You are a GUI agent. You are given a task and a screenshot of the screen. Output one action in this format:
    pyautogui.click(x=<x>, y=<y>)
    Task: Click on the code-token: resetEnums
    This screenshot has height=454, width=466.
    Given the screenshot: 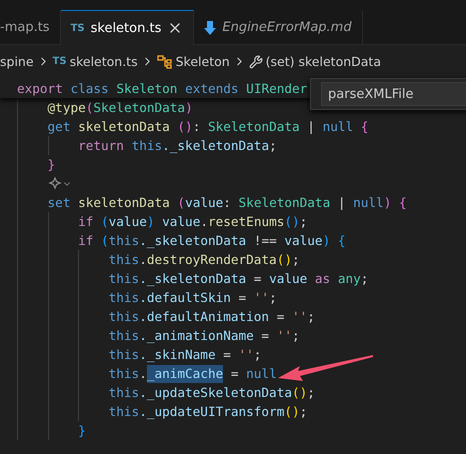 What is the action you would take?
    pyautogui.click(x=246, y=221)
    